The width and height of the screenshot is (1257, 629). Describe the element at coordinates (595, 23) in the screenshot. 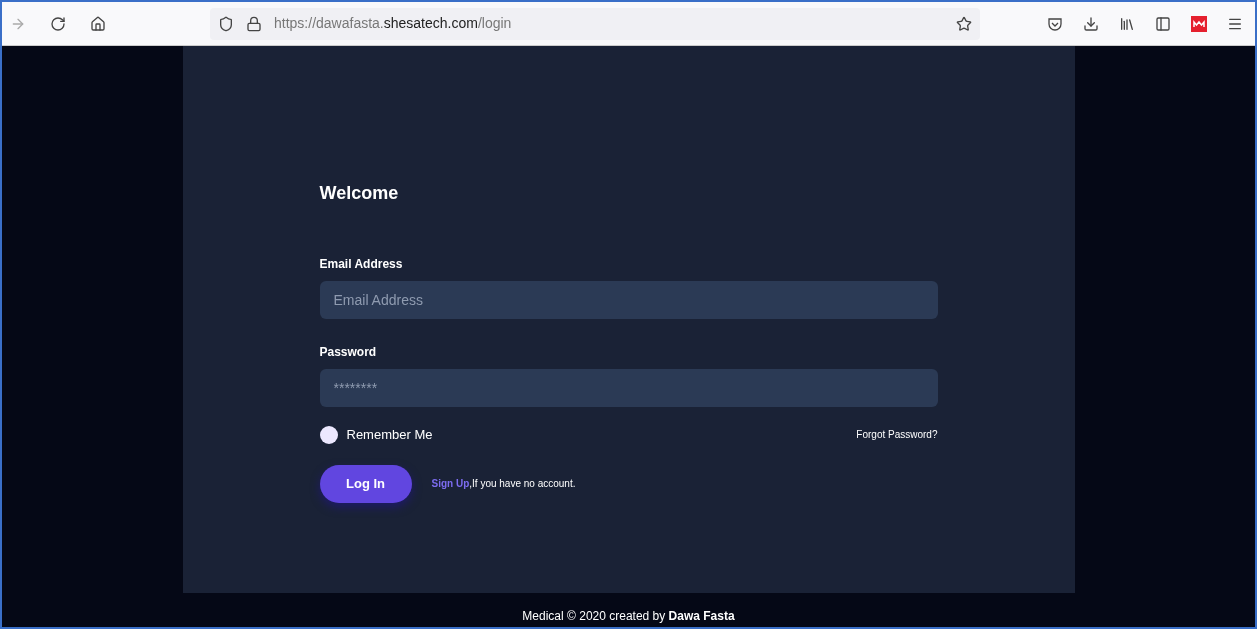

I see `address-bar: https://dawafasta.shesatech.com/login` at that location.